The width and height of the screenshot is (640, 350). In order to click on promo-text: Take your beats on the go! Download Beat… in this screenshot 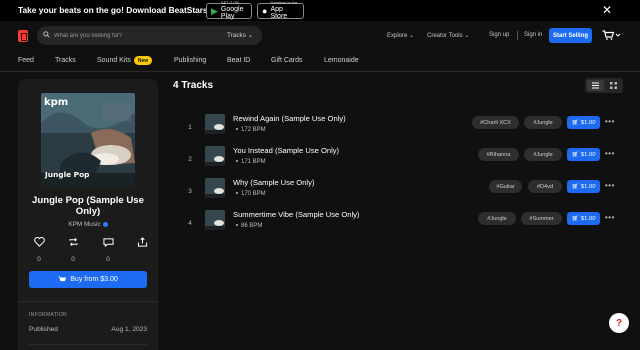, I will do `click(122, 10)`.